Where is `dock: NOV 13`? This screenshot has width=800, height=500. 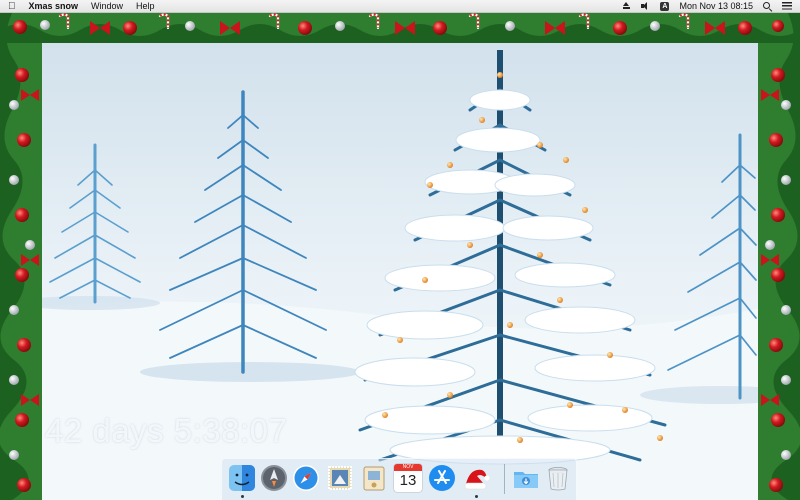 dock: NOV 13 is located at coordinates (399, 479).